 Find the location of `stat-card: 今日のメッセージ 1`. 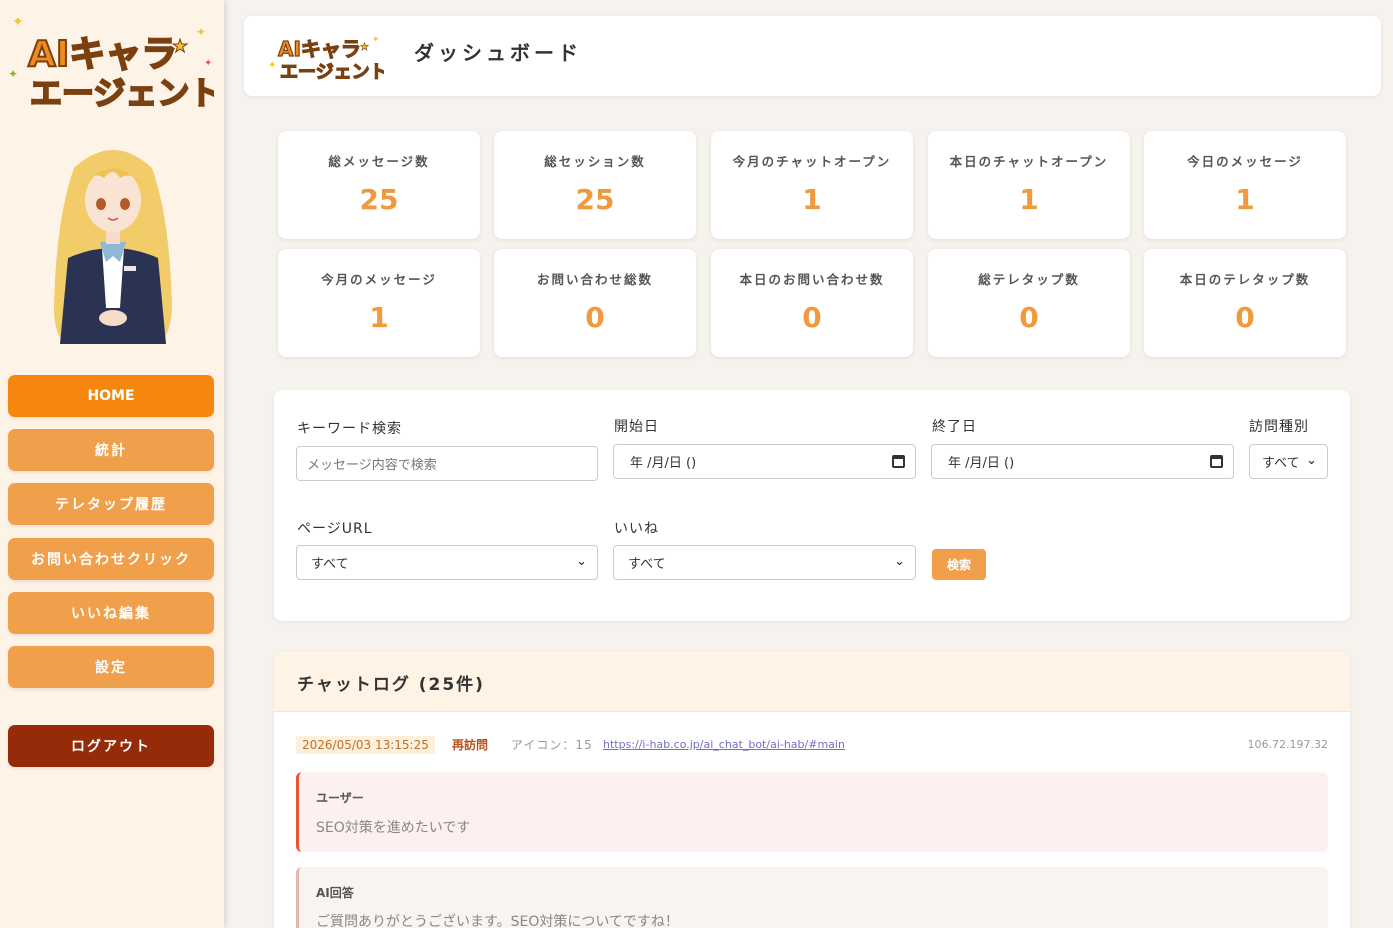

stat-card: 今日のメッセージ 1 is located at coordinates (1245, 185).